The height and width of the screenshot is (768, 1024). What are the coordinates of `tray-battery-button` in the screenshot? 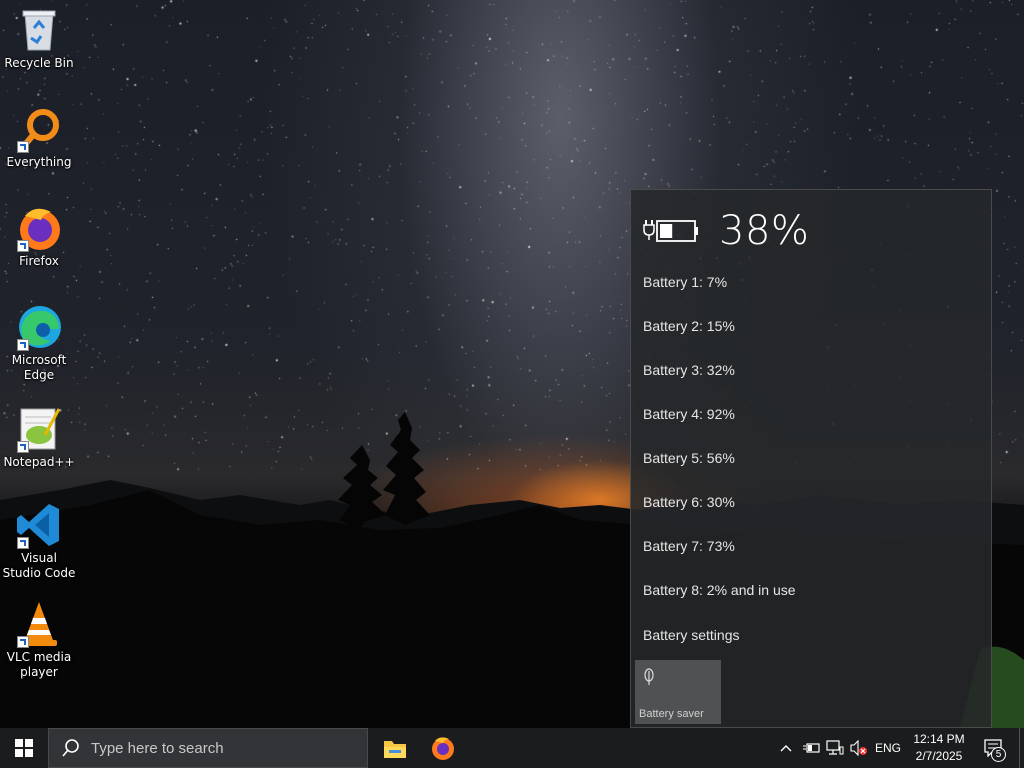 It's located at (811, 748).